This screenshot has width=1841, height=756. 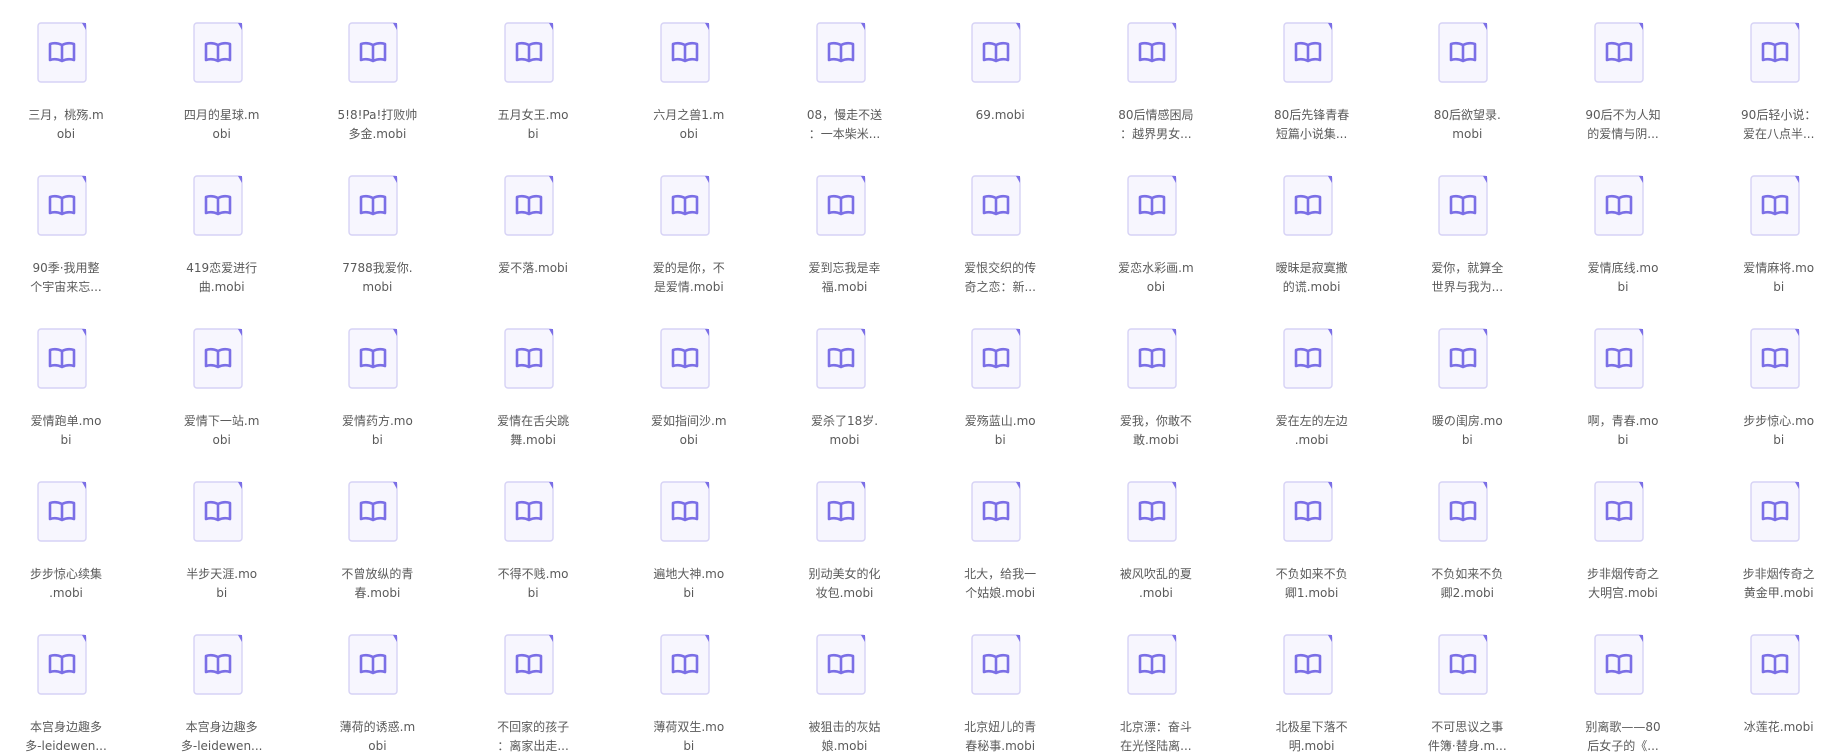 I want to click on file-item: 暧昧是寂寞撒 的谎.mobi, so click(x=1312, y=223).